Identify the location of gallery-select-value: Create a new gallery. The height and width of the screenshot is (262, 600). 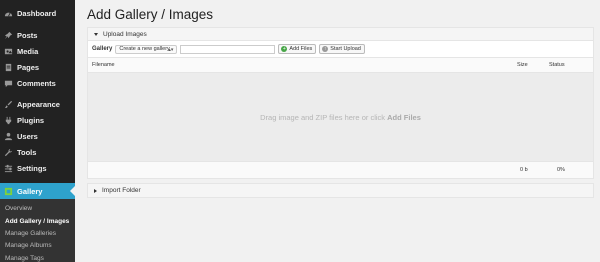
(144, 49).